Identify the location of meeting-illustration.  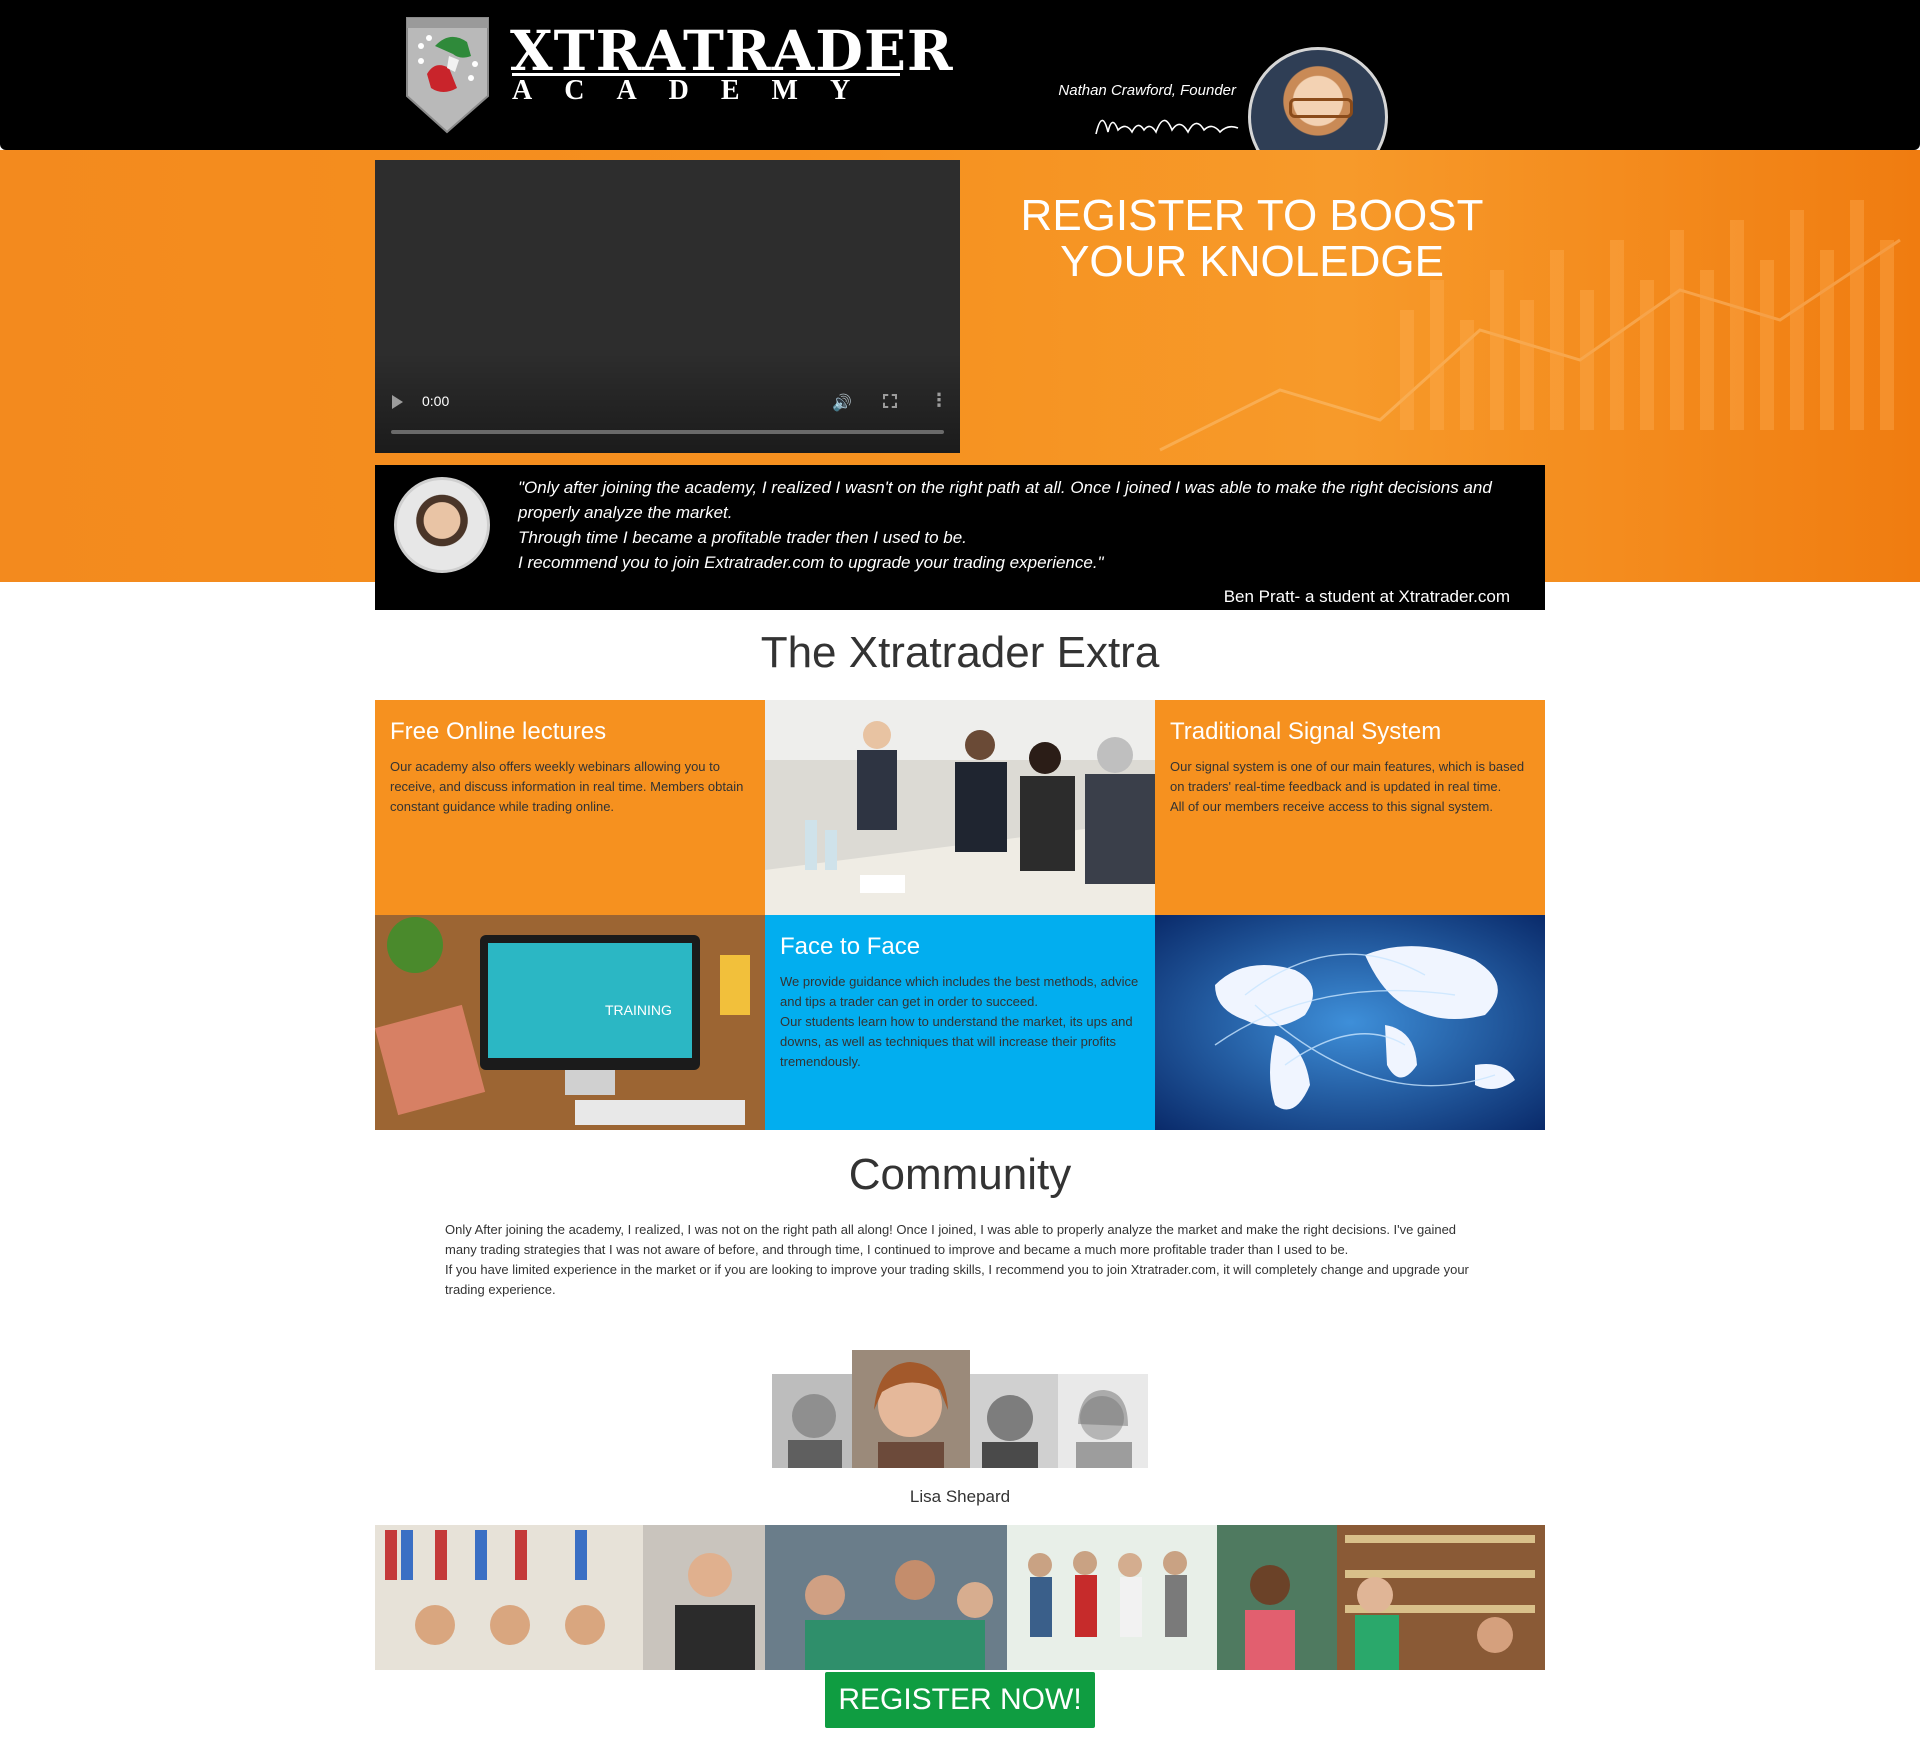
(960, 807).